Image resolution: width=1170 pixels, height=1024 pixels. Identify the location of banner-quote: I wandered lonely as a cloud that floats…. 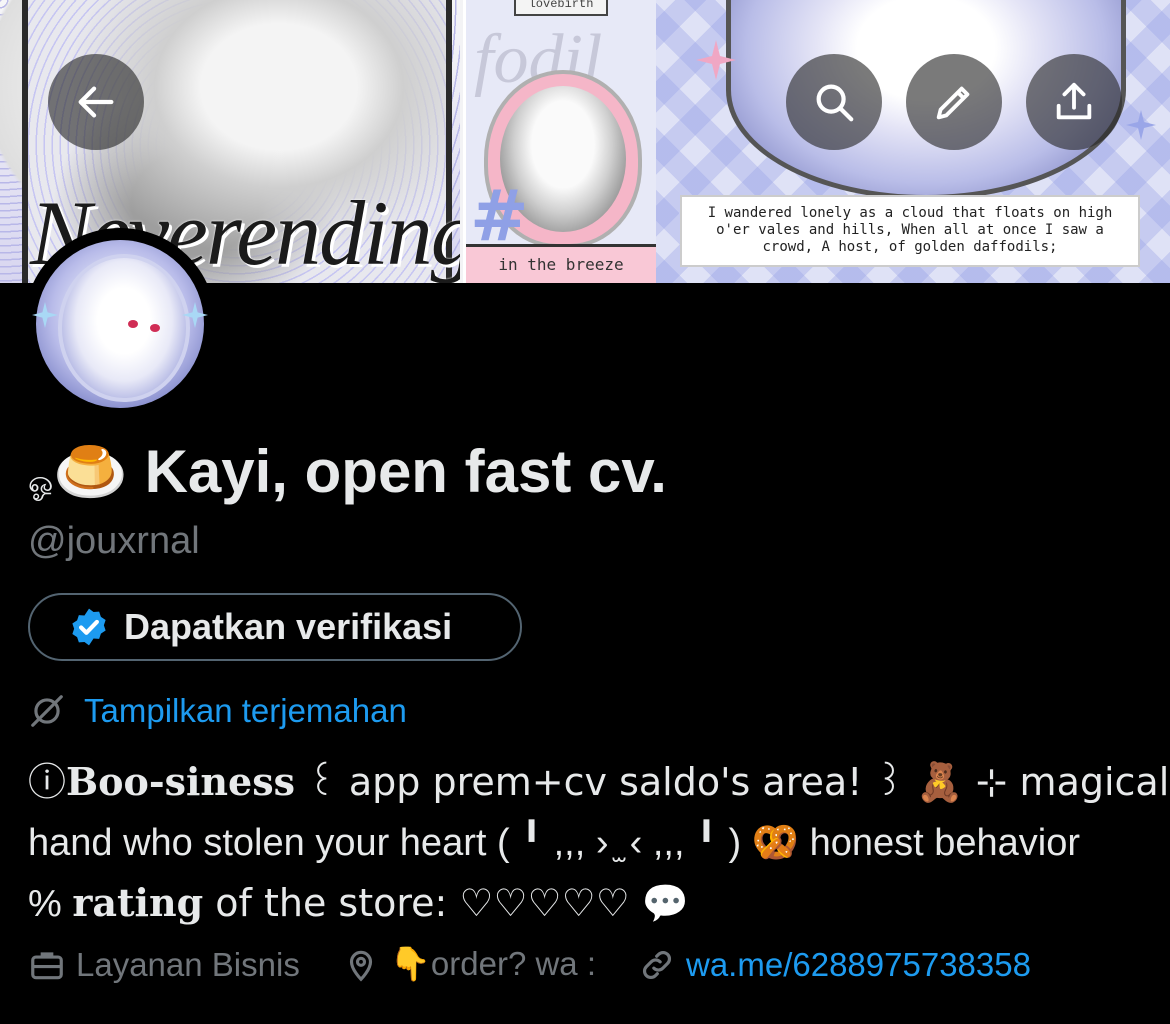
(910, 231).